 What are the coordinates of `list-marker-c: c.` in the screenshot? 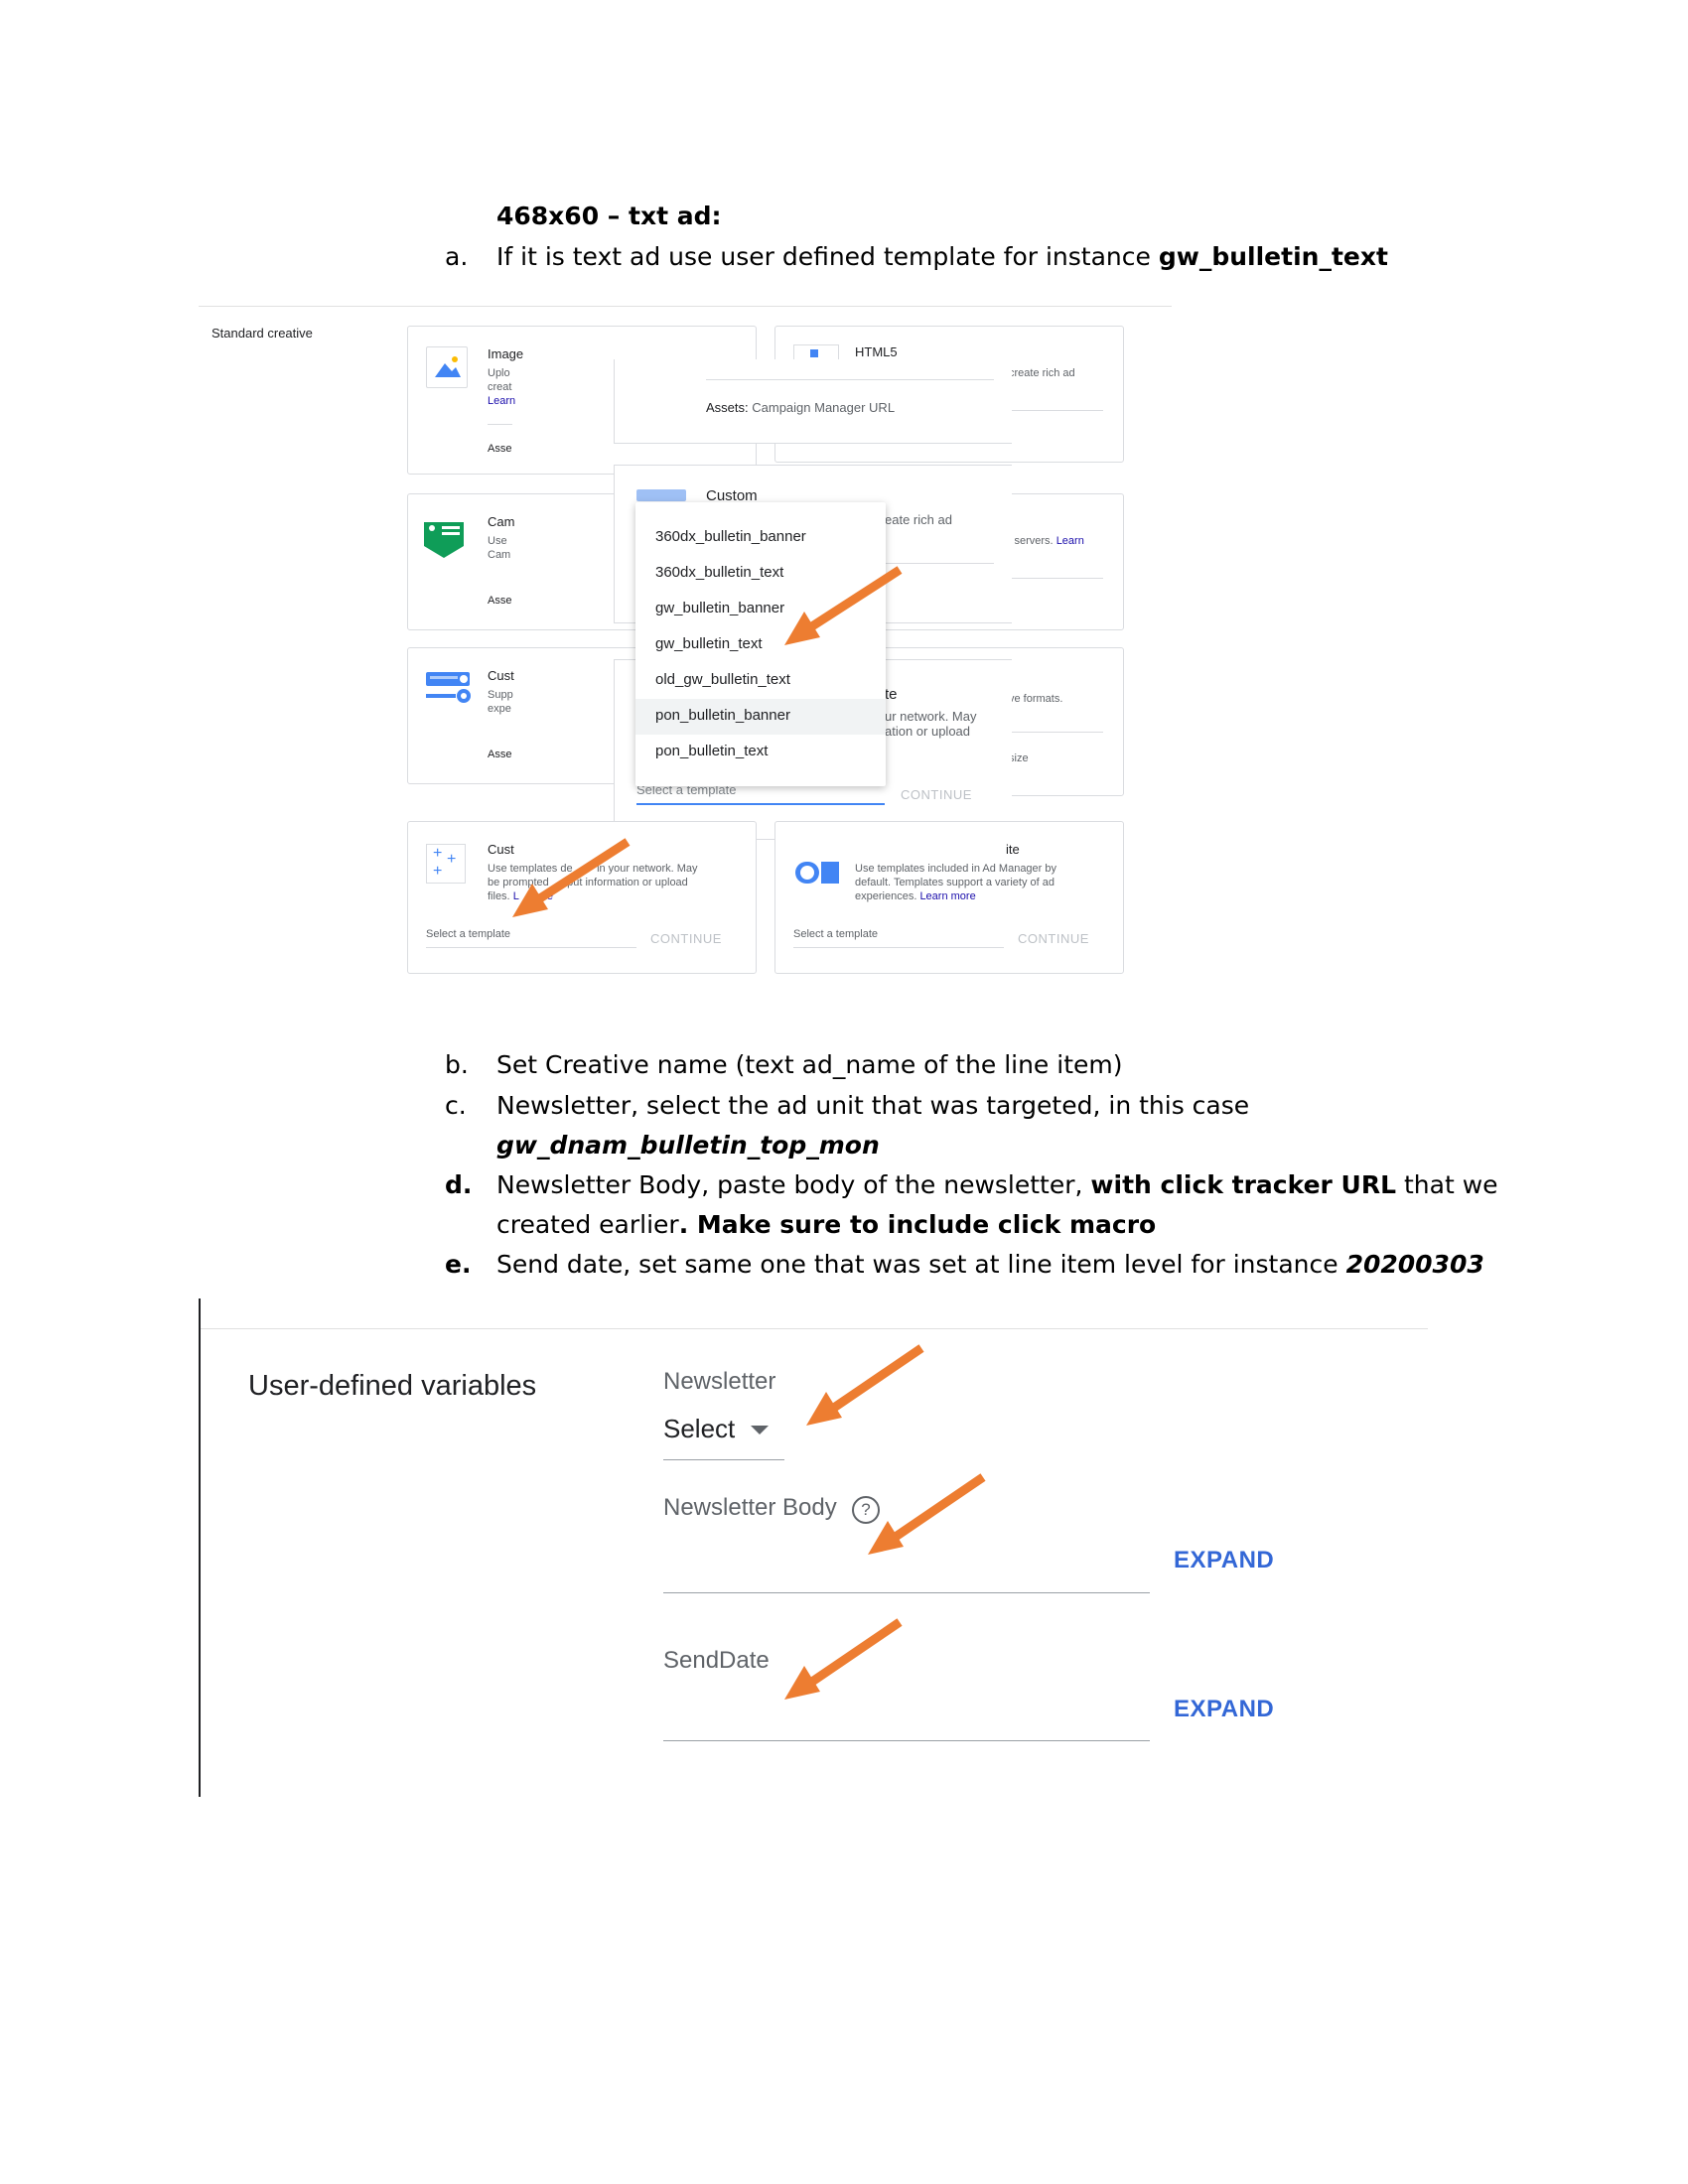 It's located at (456, 1105).